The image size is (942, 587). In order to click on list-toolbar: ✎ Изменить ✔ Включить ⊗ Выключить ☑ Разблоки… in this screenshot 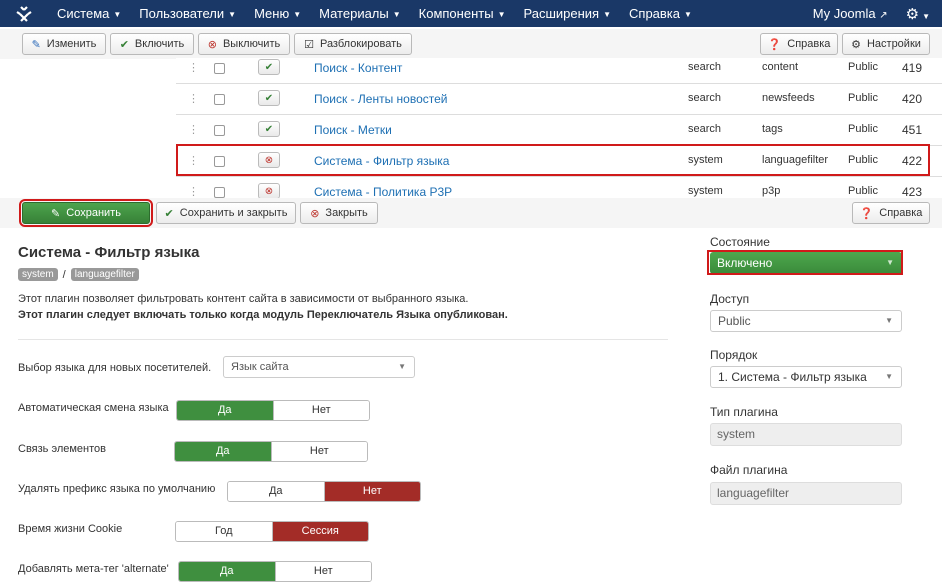, I will do `click(471, 44)`.